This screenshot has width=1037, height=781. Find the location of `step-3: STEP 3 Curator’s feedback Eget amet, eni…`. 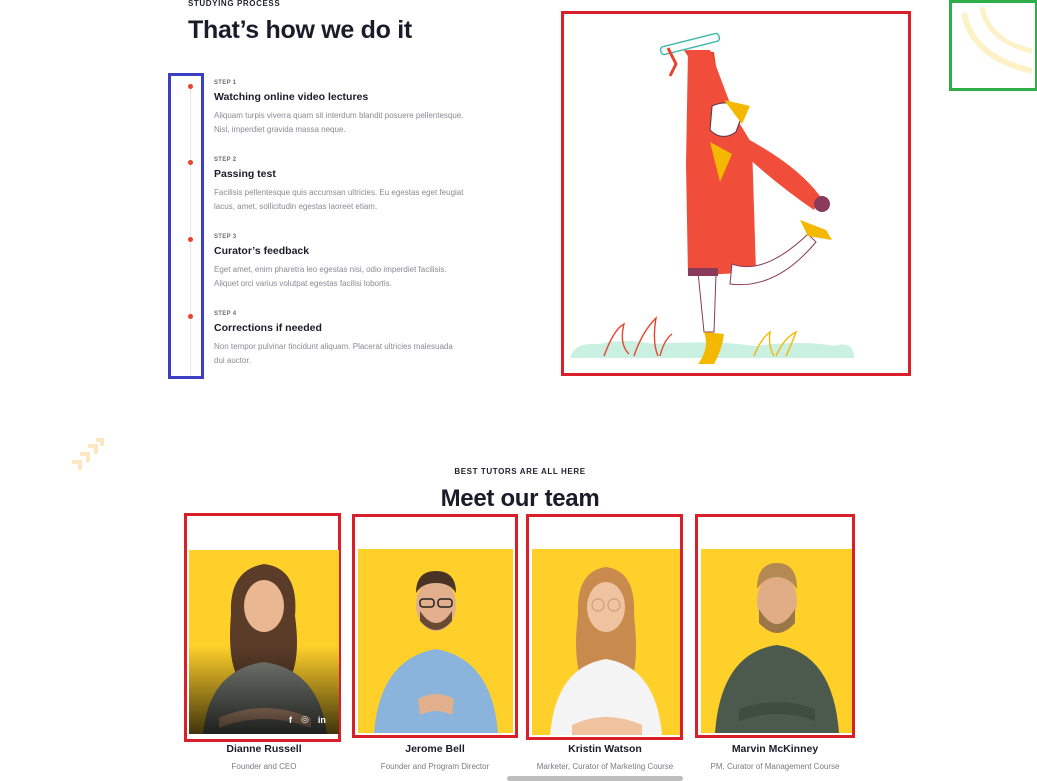

step-3: STEP 3 Curator’s feedback Eget amet, eni… is located at coordinates (339, 262).